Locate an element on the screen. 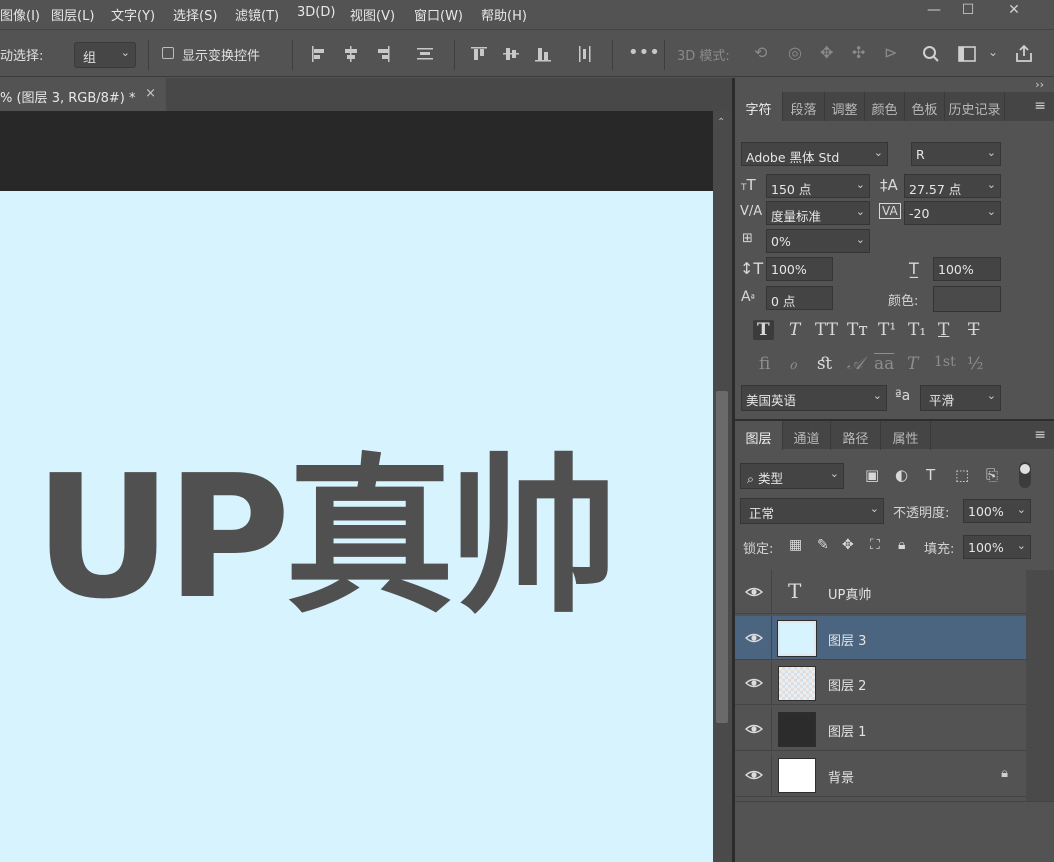 This screenshot has width=1054, height=862. tab-color: 颜色 is located at coordinates (885, 106).